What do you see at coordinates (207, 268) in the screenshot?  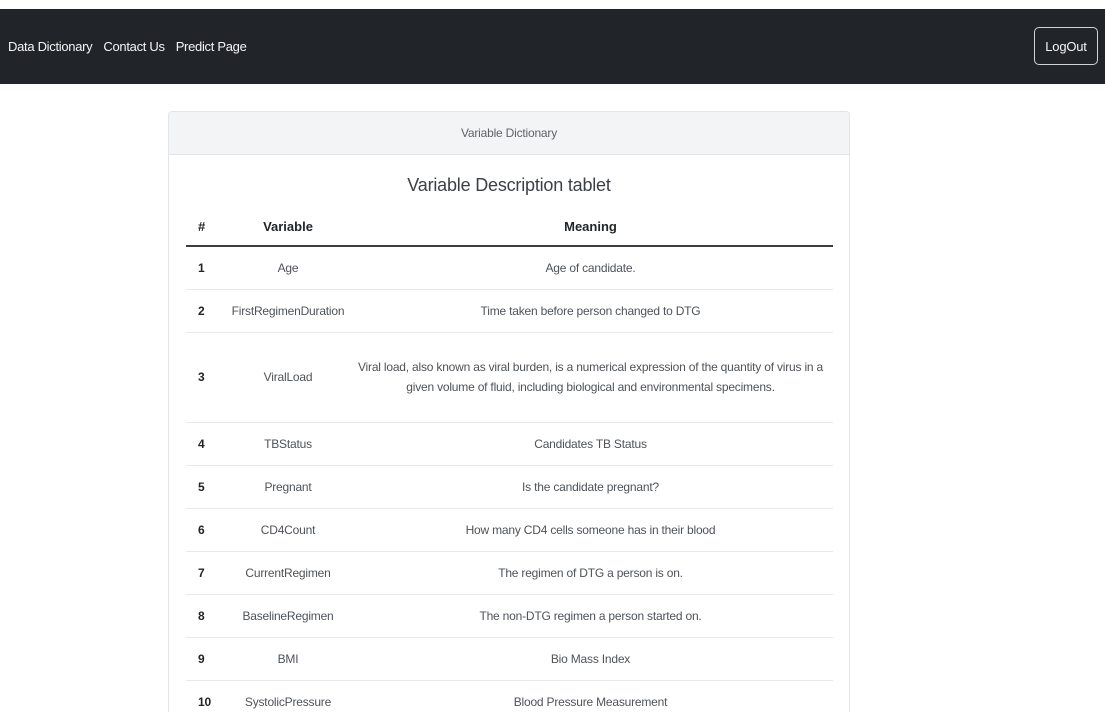 I see `row-number: 1` at bounding box center [207, 268].